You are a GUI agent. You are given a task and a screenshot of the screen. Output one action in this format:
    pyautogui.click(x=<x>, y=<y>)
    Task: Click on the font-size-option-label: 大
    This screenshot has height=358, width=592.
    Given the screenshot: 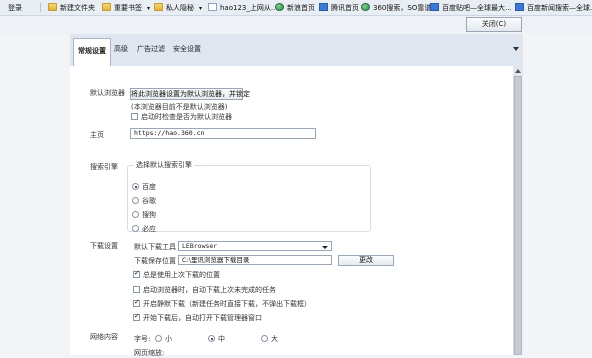 What is the action you would take?
    pyautogui.click(x=274, y=339)
    